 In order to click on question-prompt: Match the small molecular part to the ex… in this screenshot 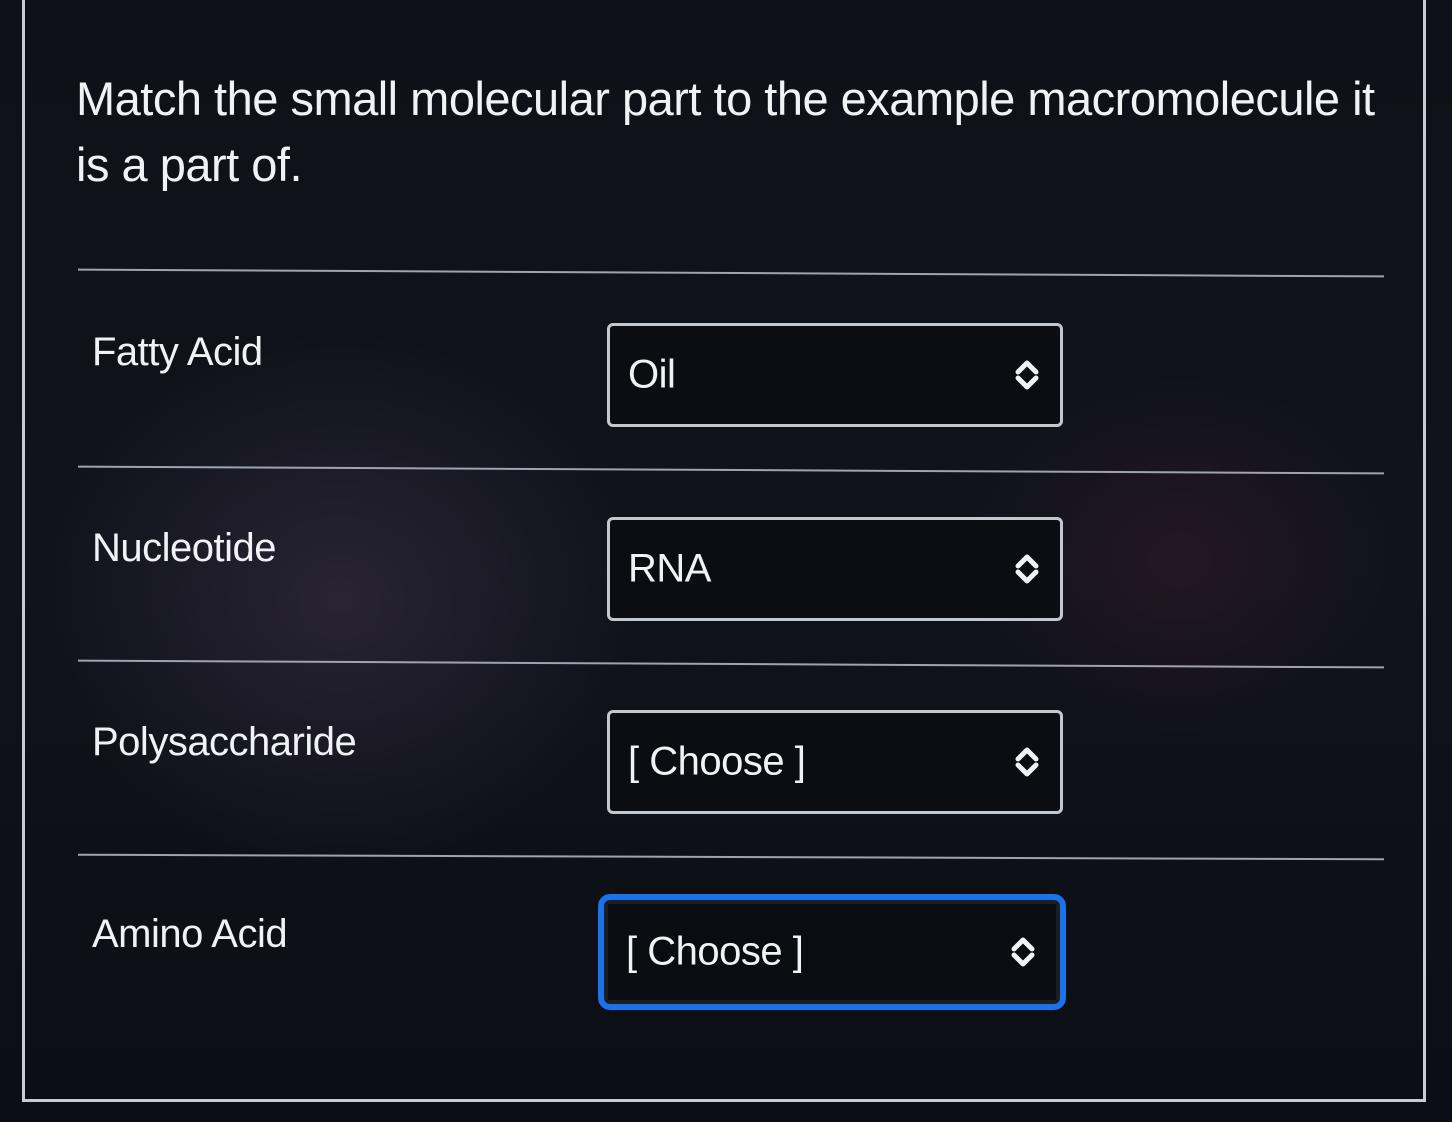, I will do `click(725, 131)`.